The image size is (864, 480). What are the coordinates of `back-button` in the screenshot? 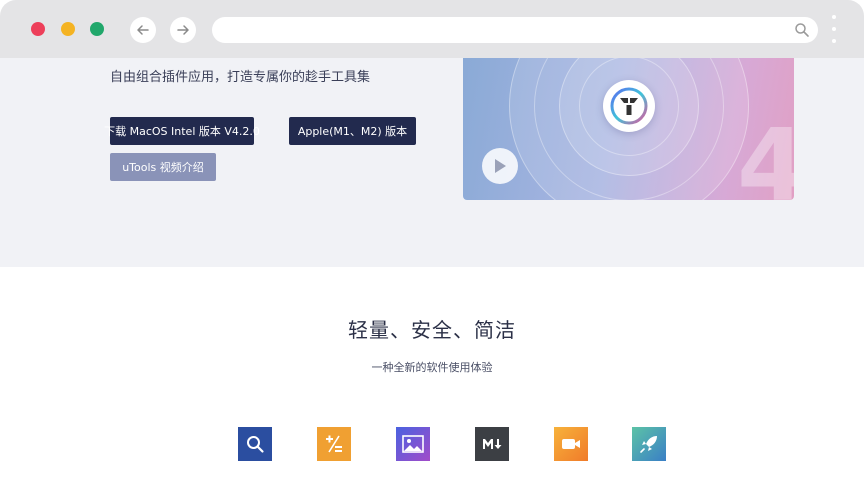 It's located at (143, 30).